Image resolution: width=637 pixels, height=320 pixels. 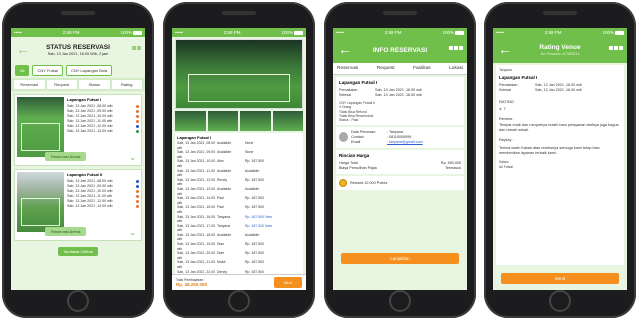 I want to click on total-payment: Total Pembayaran Rp. 38.250.000, so click(x=191, y=282).